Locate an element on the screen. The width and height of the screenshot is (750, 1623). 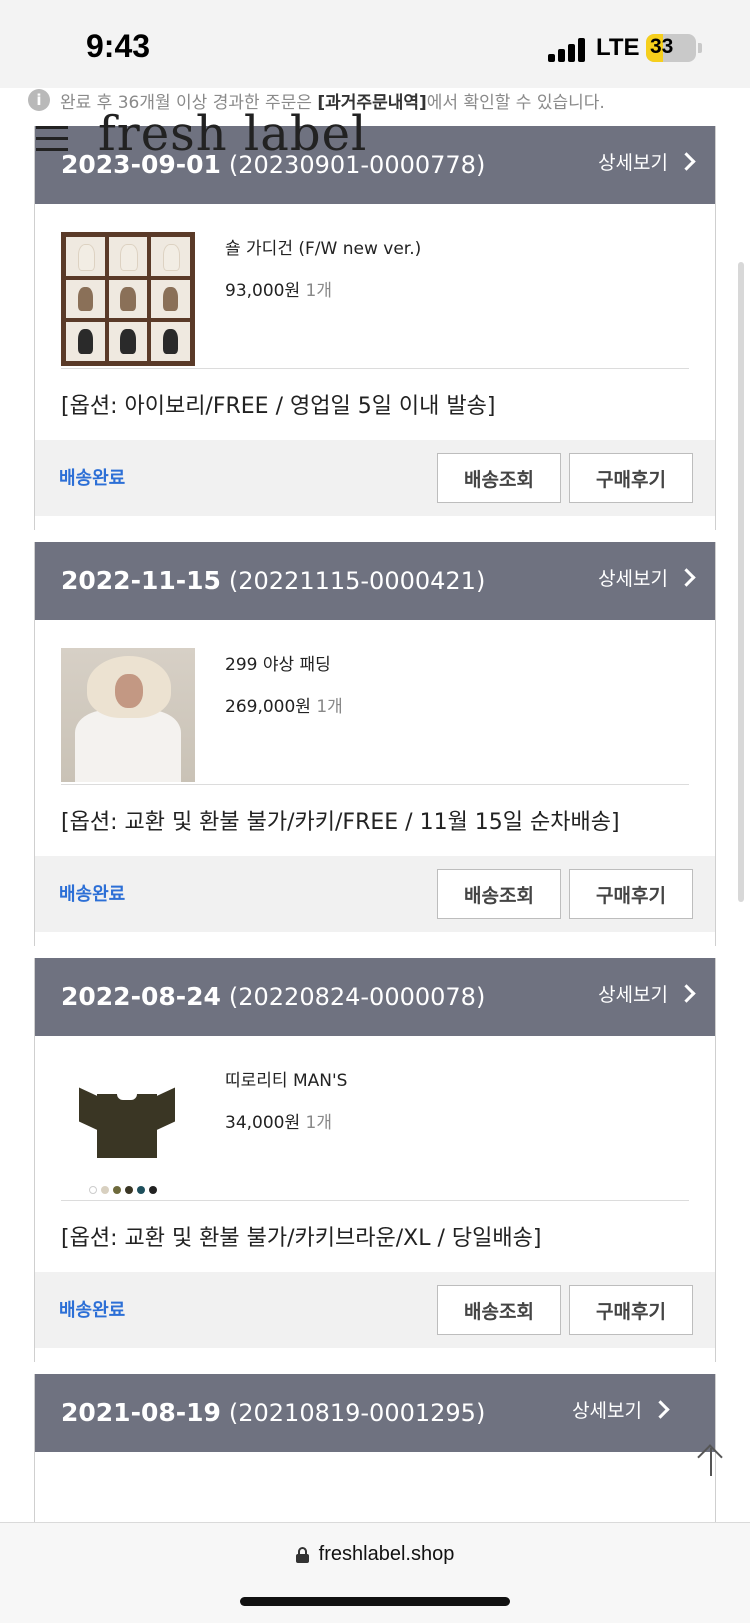
scroll-to-top-icon is located at coordinates (711, 1461).